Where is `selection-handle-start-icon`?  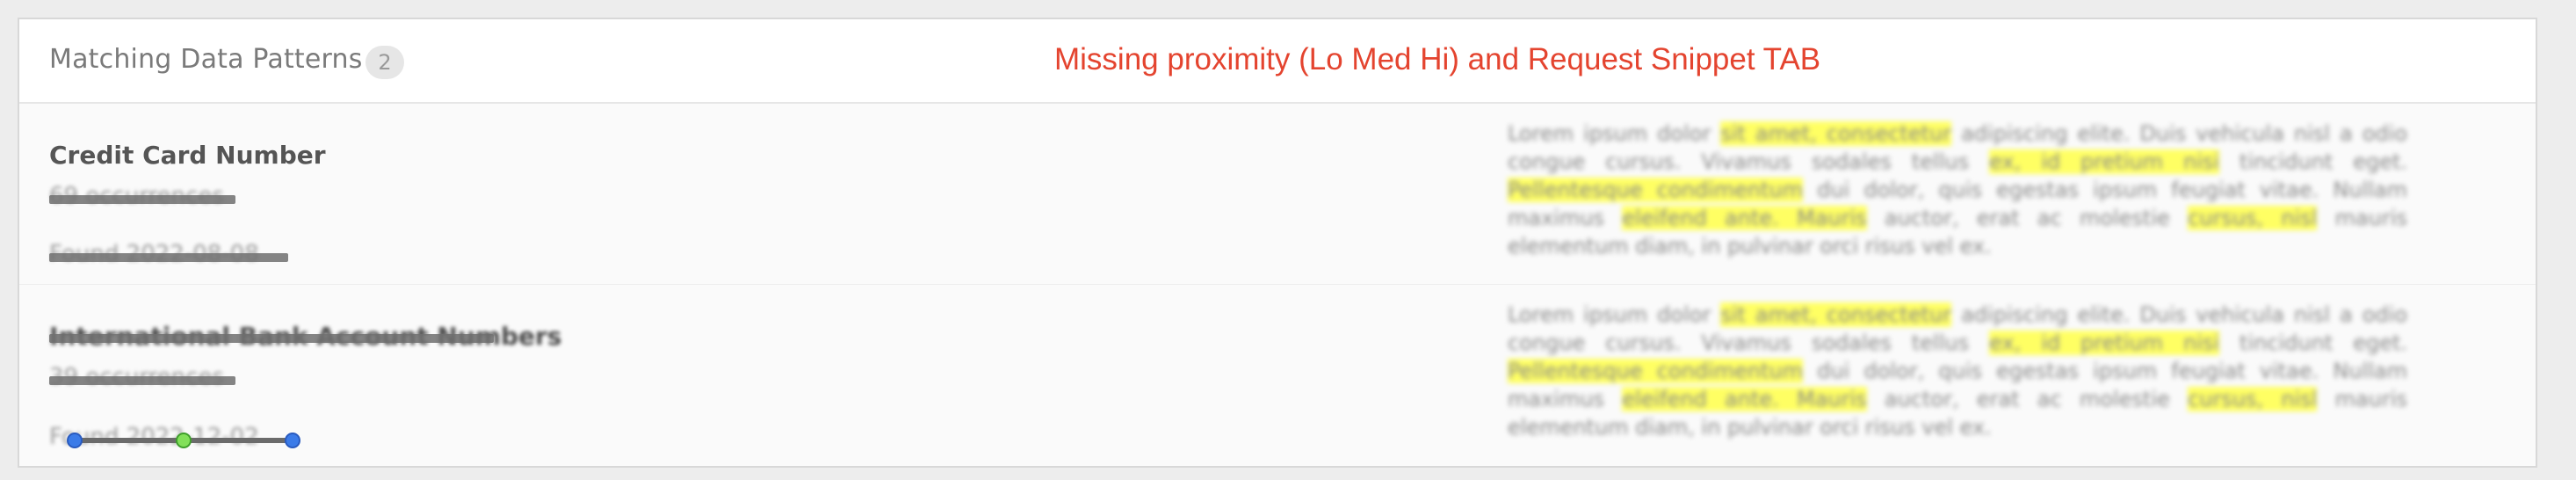
selection-handle-start-icon is located at coordinates (75, 440).